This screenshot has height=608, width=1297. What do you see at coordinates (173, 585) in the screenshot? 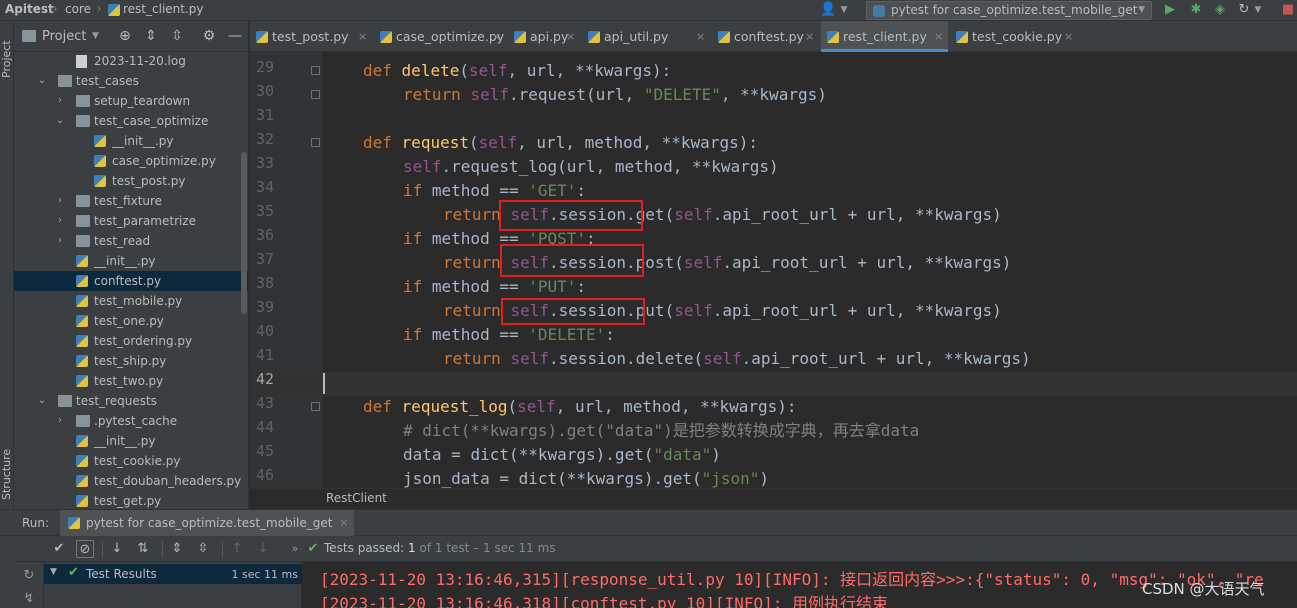
I see `test-results-panel: ▼ ✔ Test Results 1 sec 11 ms` at bounding box center [173, 585].